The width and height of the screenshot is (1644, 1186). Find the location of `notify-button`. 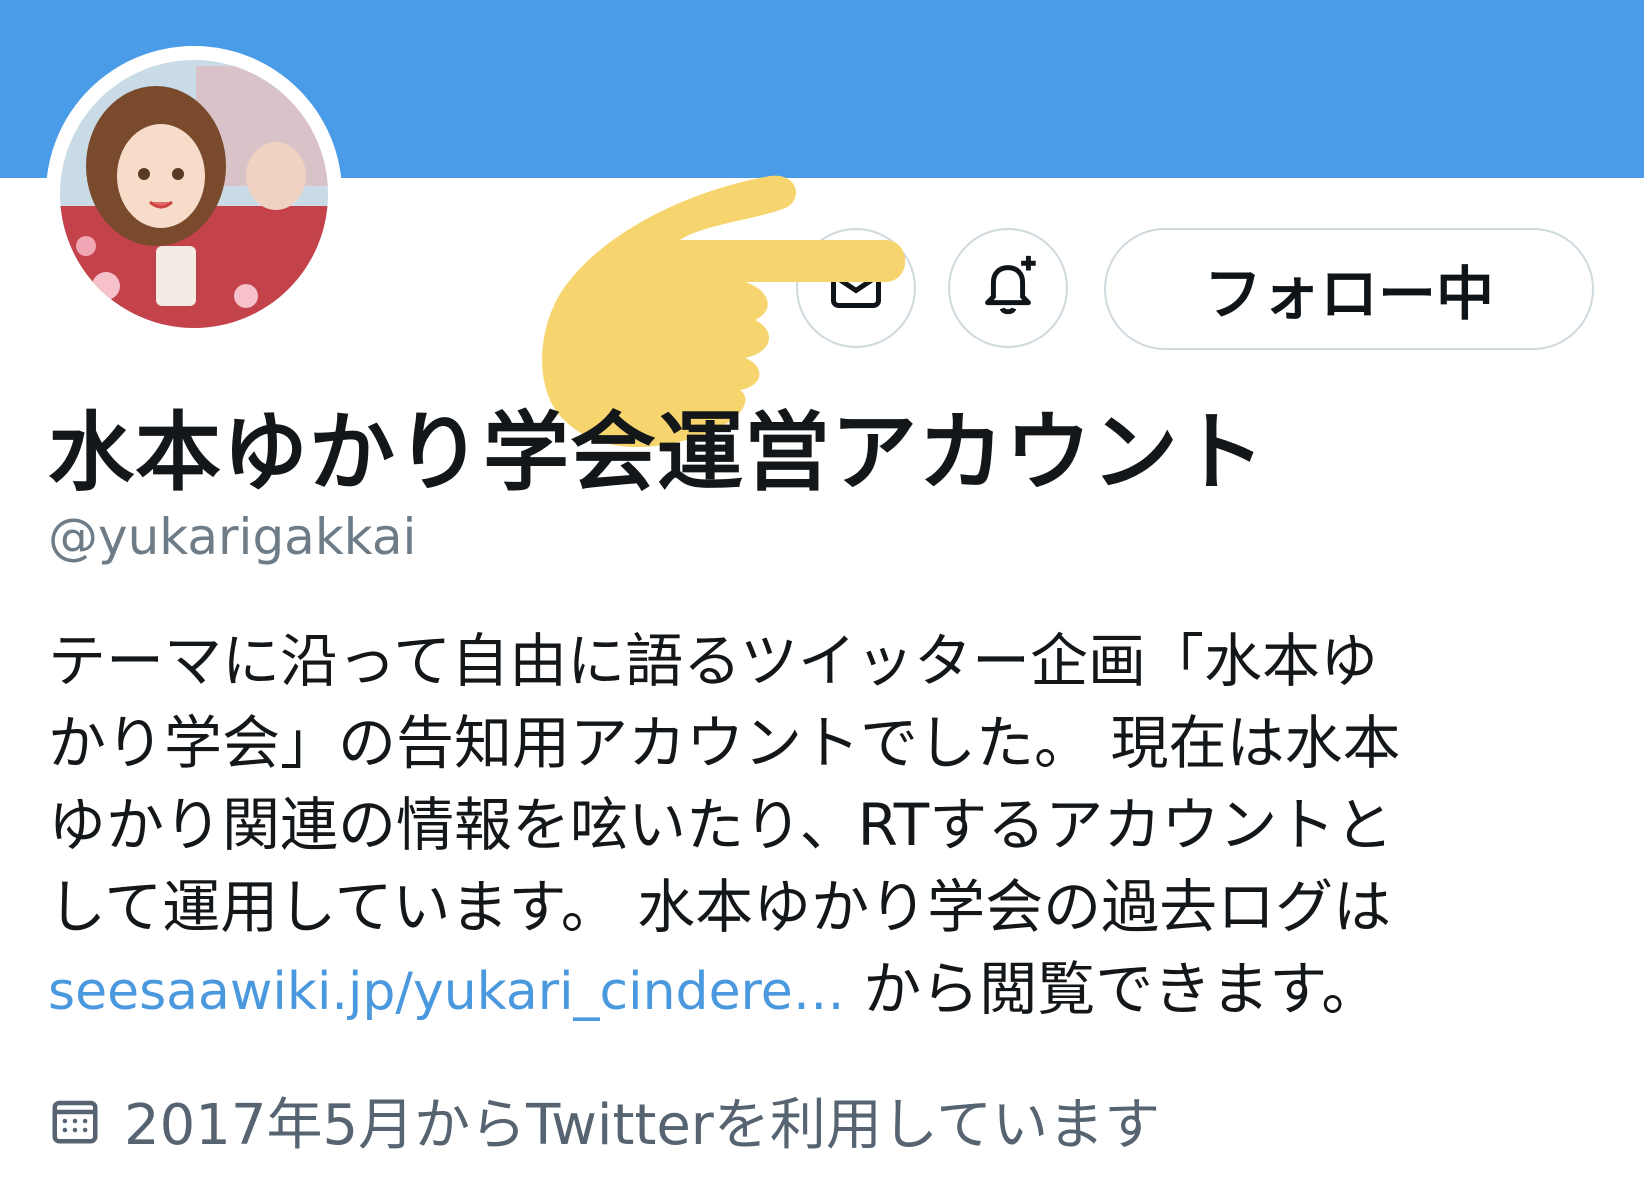

notify-button is located at coordinates (1008, 288).